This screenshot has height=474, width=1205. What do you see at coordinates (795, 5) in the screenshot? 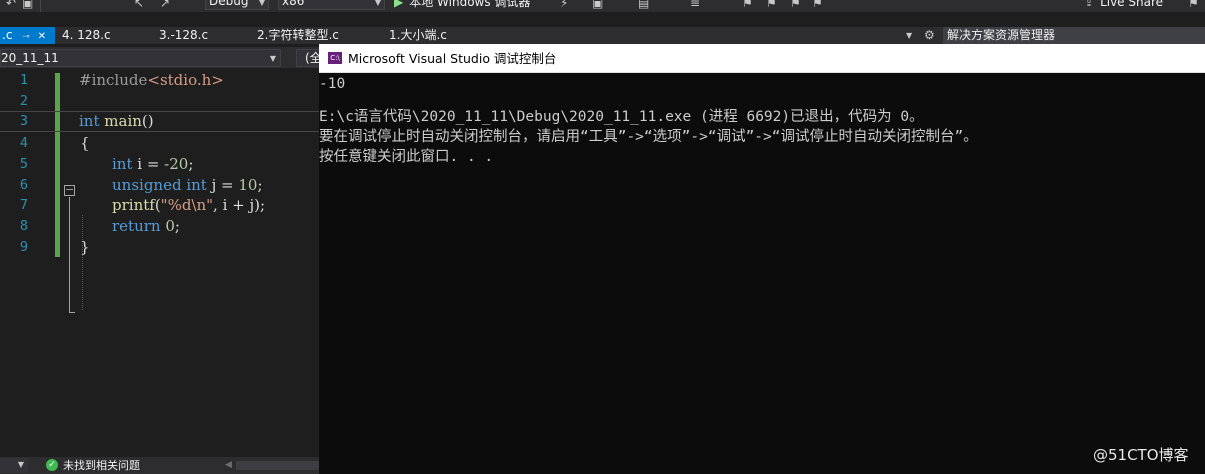
I see `bookmark-next-icon: ⚑` at bounding box center [795, 5].